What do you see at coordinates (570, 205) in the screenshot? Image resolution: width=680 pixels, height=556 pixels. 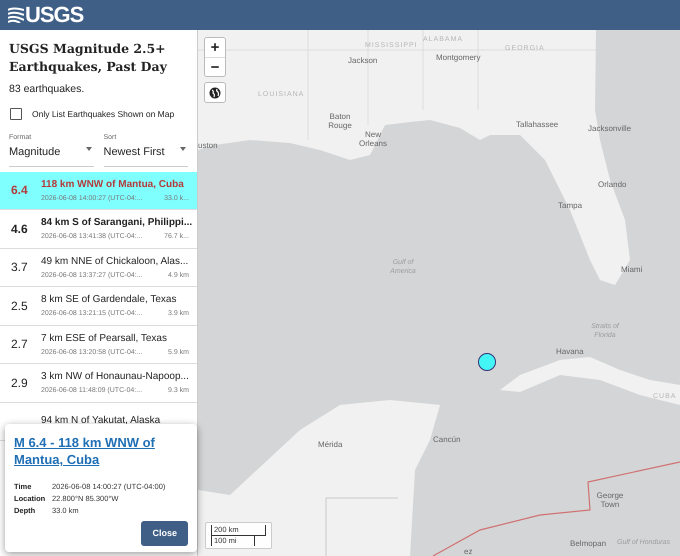 I see `map-label: Tampa` at bounding box center [570, 205].